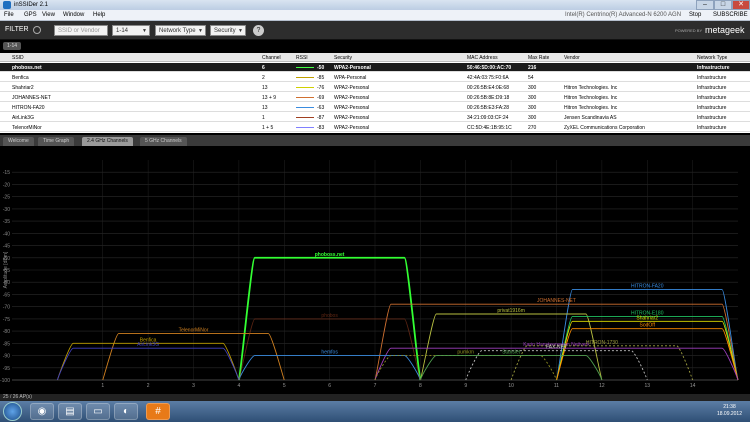 The image size is (750, 422). Describe the element at coordinates (6, 332) in the screenshot. I see `y-tick-label: -80` at that location.